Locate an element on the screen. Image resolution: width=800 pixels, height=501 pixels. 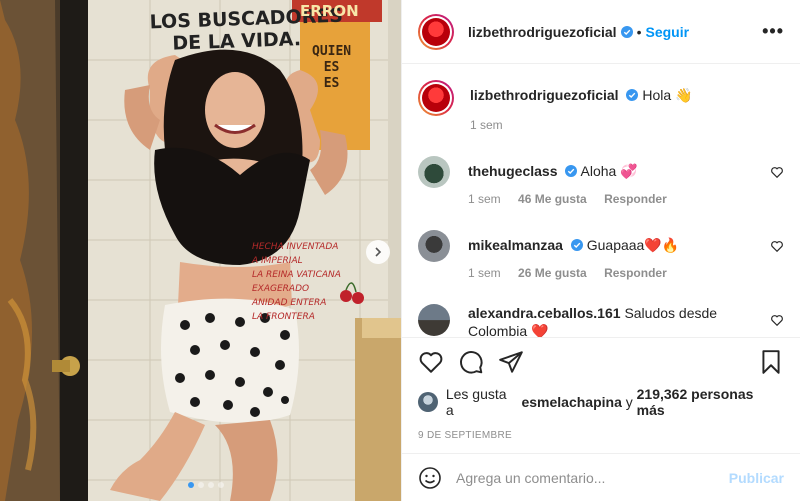
comment-like-count: 46 Me gusta is located at coordinates (552, 199).